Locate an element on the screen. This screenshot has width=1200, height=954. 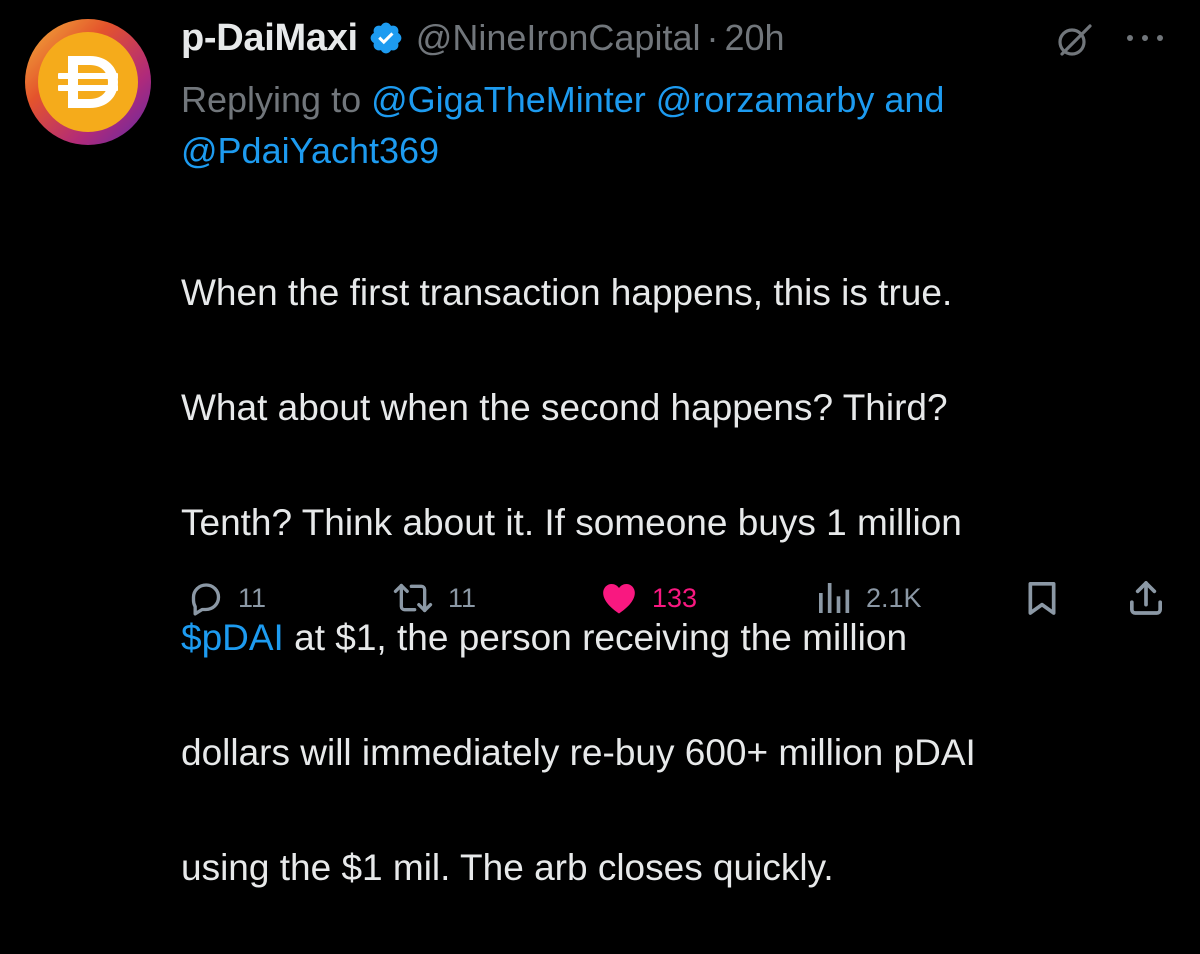
retweet-button: 11 is located at coordinates (433, 598).